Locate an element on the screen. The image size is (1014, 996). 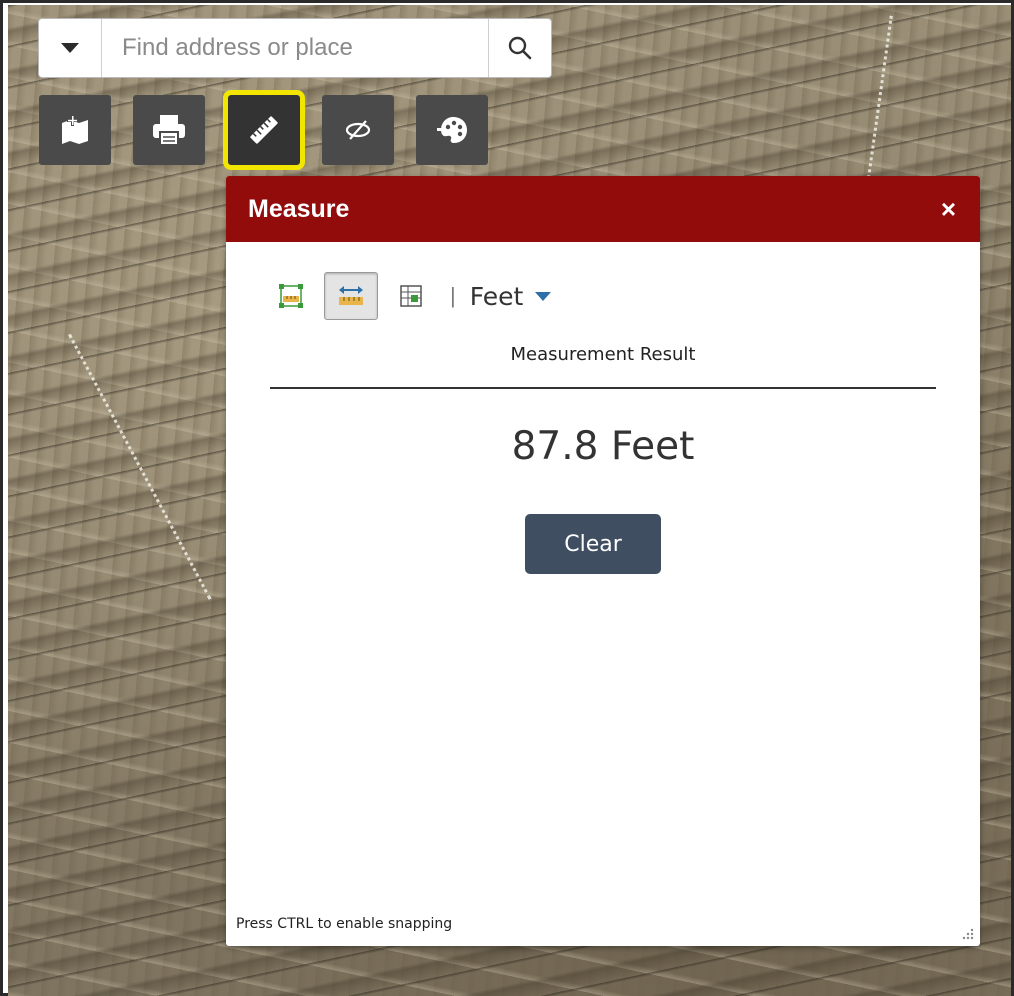
printer-icon is located at coordinates (169, 130).